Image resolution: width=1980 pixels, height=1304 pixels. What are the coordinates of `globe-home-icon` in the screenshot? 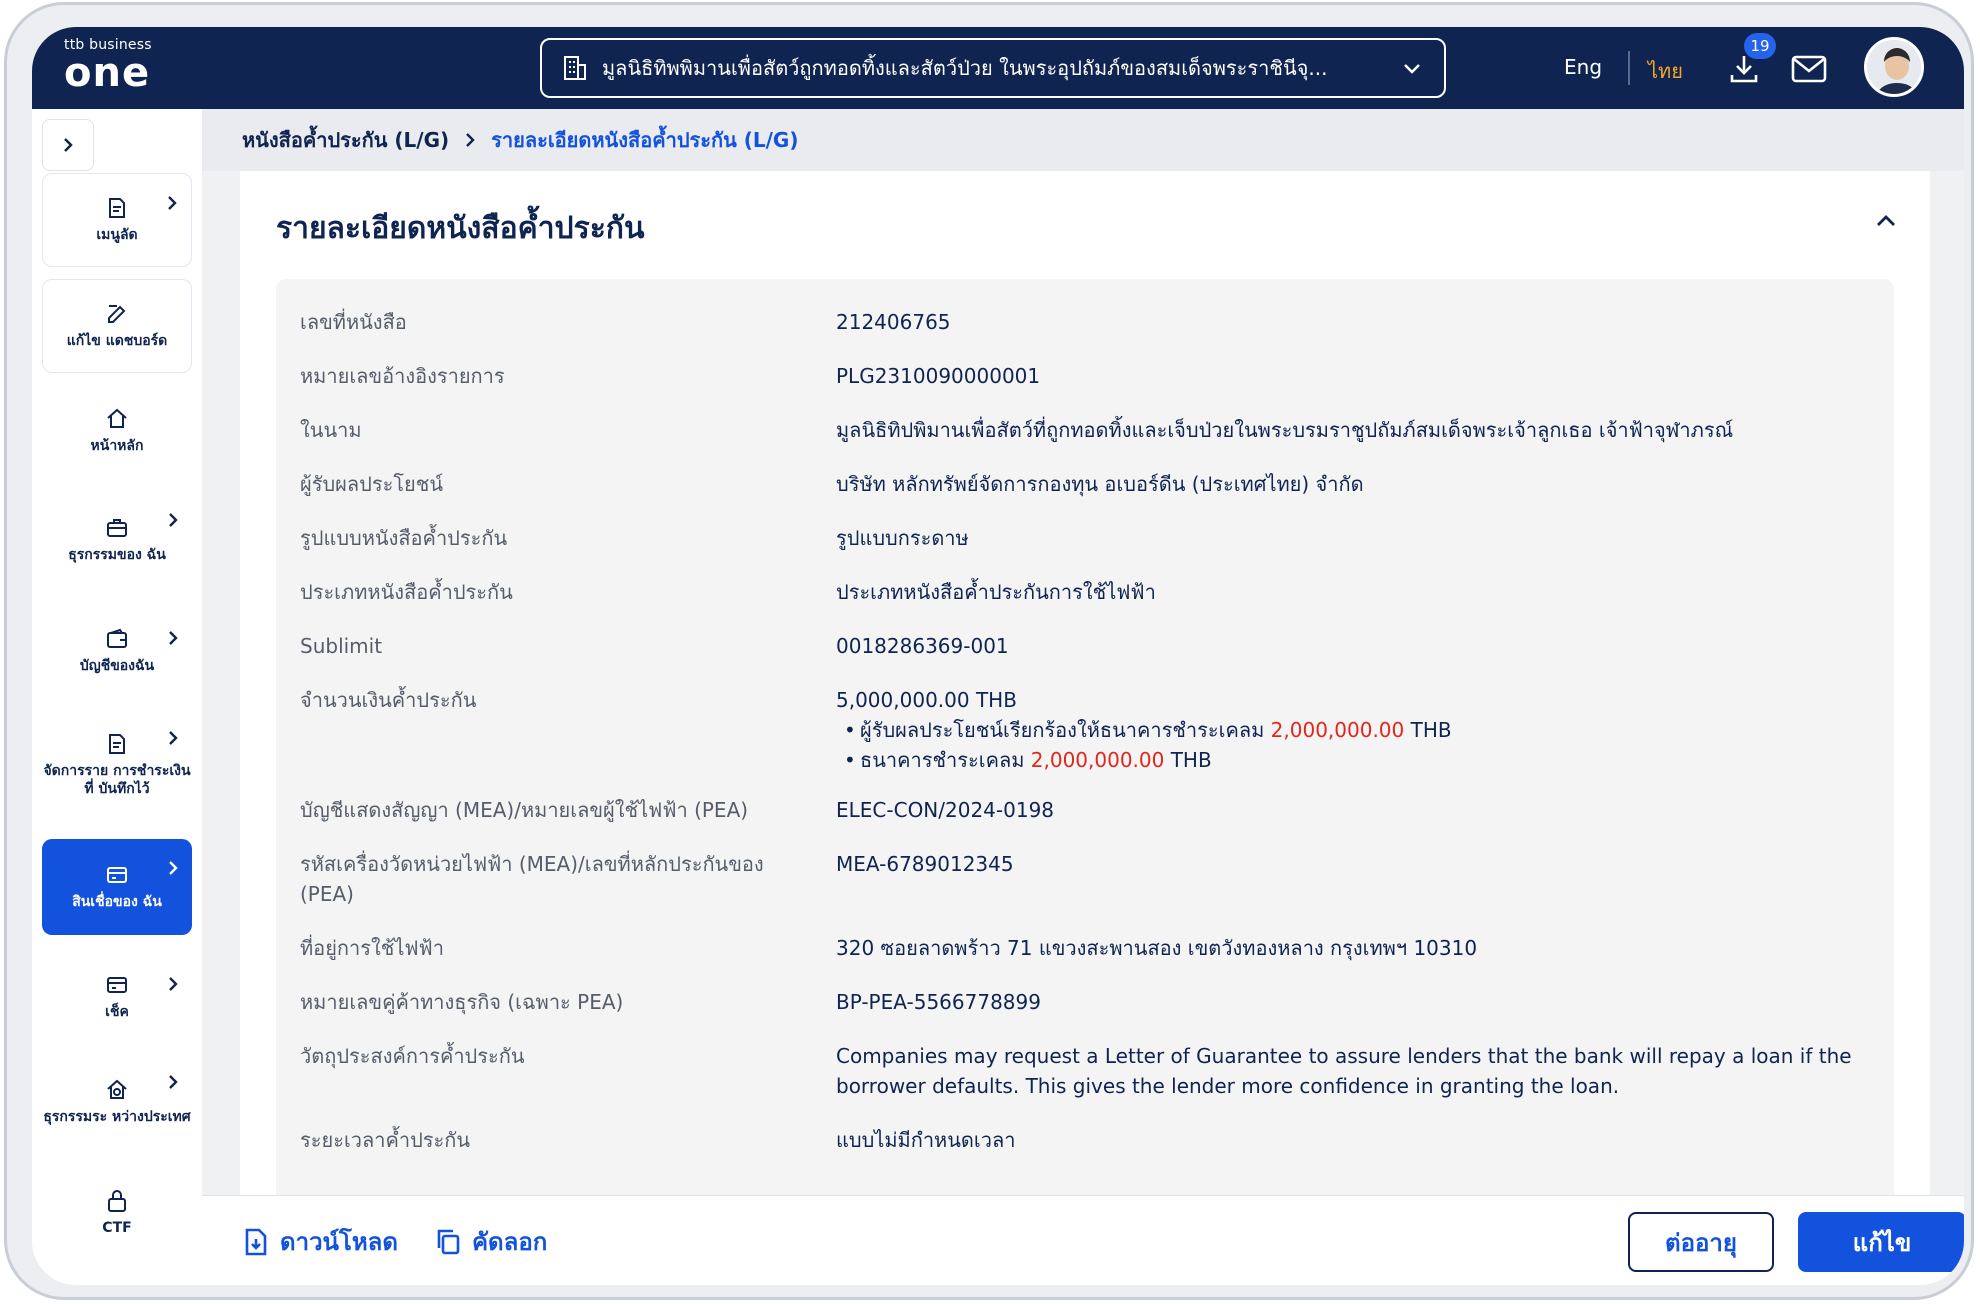 It's located at (117, 1089).